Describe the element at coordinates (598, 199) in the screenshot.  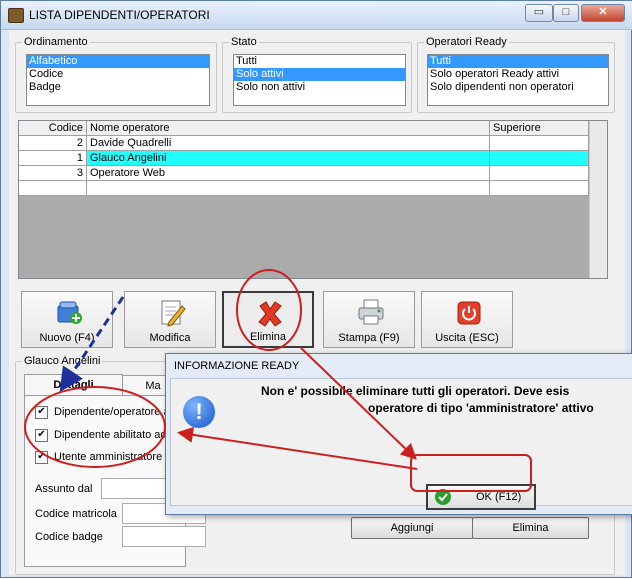
I see `grid-scrollbar` at that location.